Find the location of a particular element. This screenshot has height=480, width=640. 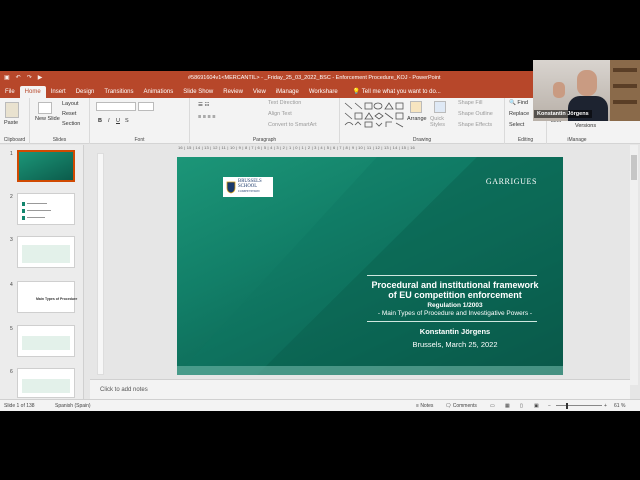

person-head is located at coordinates (587, 83).